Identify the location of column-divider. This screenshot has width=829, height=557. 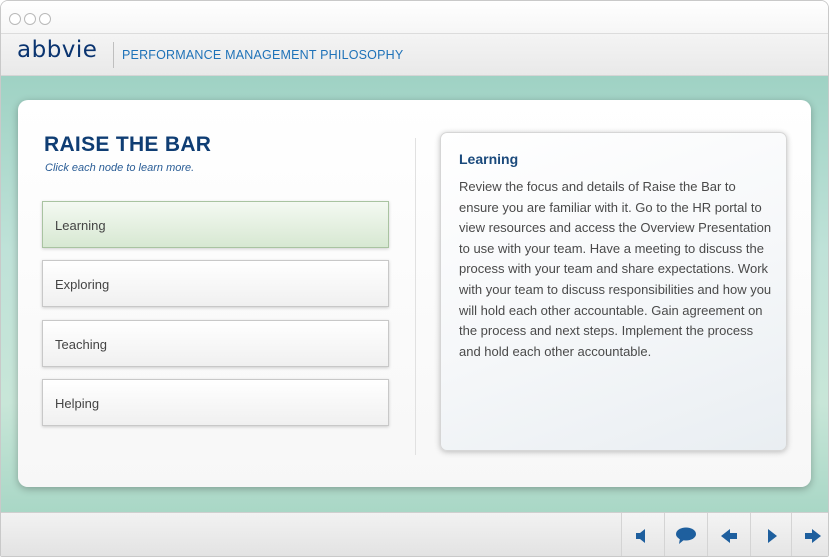
(415, 296).